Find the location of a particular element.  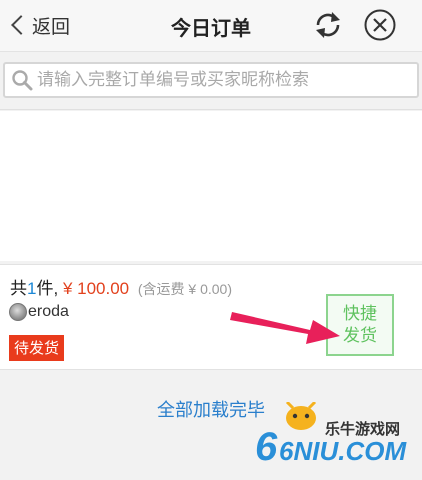

quantity-prefix: 共 is located at coordinates (18, 288).